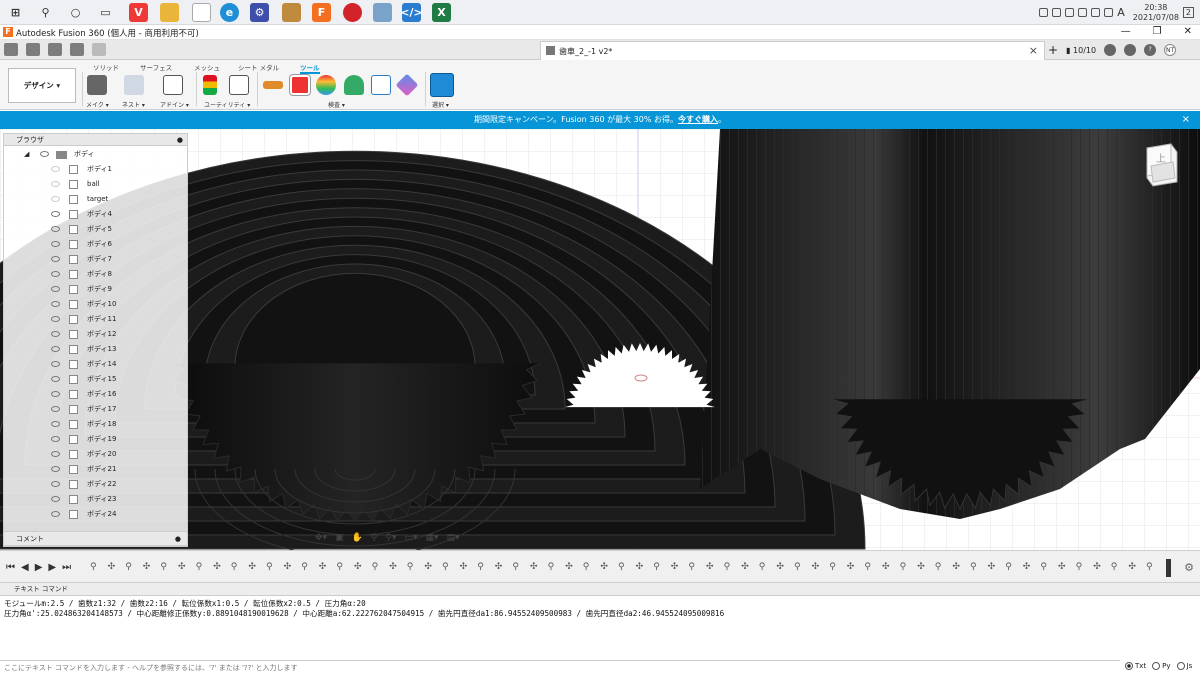 This screenshot has height=675, width=1200. What do you see at coordinates (1188, 31) in the screenshot?
I see `close-icon: ✕` at bounding box center [1188, 31].